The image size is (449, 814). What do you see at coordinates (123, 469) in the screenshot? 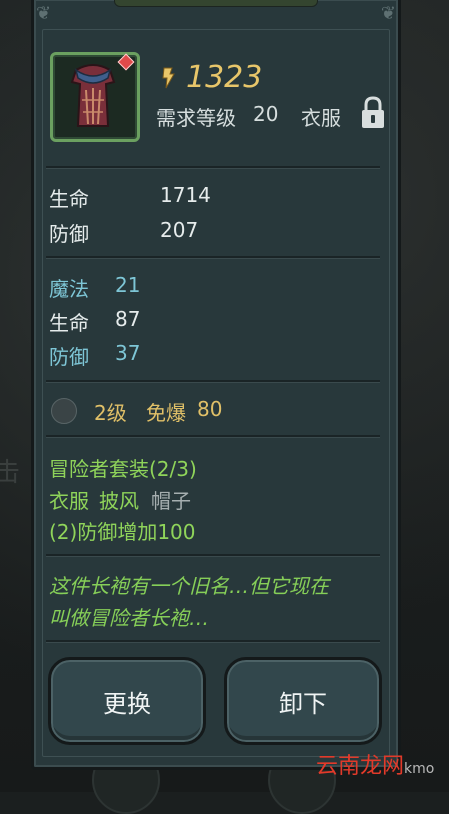
I see `set-name: 冒险者套装(2/3)` at bounding box center [123, 469].